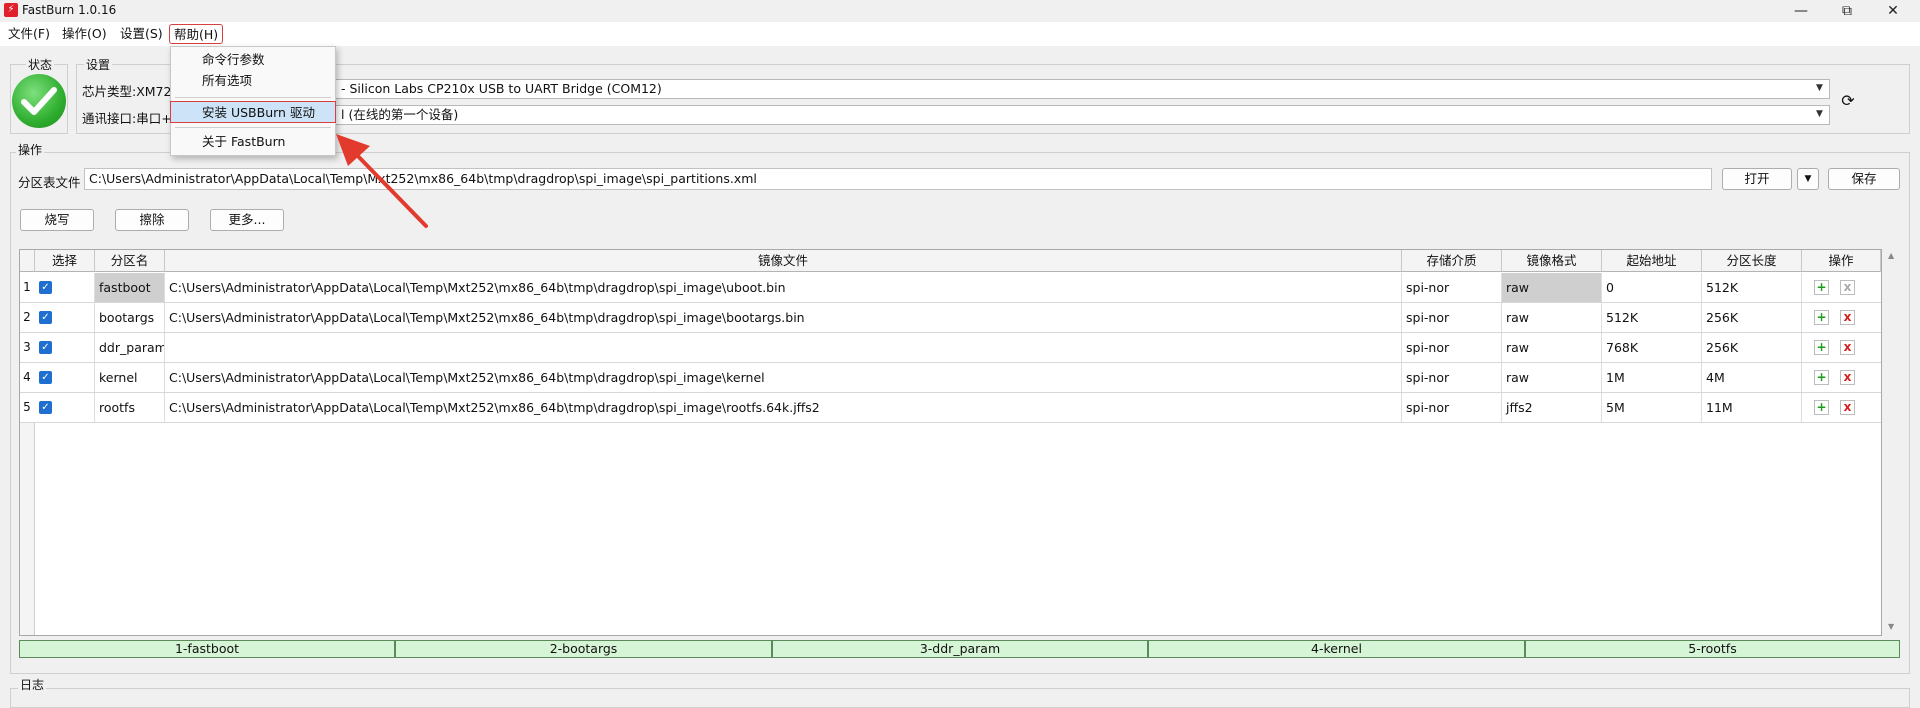 Image resolution: width=1920 pixels, height=708 pixels. I want to click on refresh-icon: ⟳, so click(1848, 101).